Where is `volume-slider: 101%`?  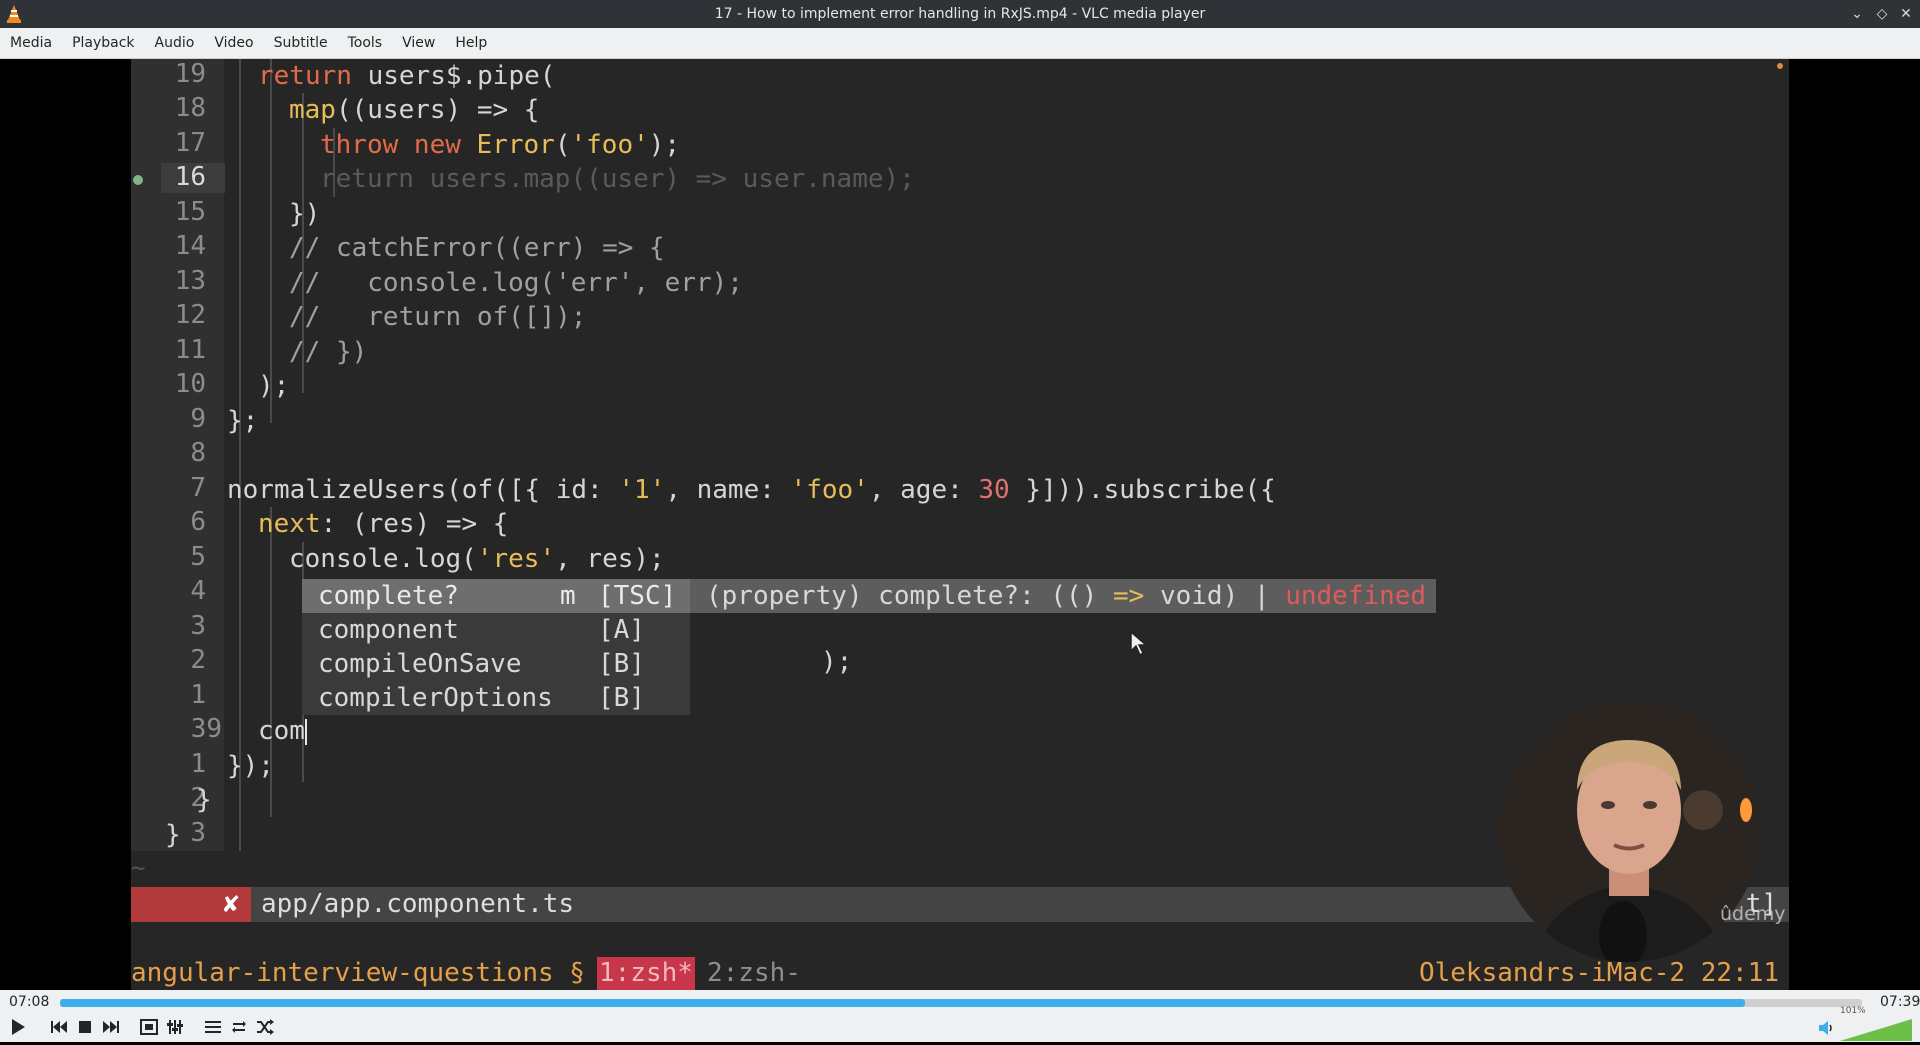 volume-slider: 101% is located at coordinates (1876, 1023).